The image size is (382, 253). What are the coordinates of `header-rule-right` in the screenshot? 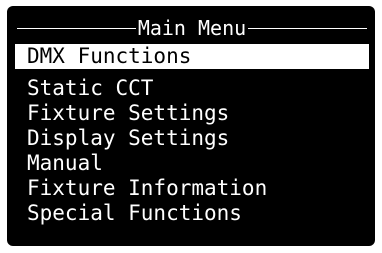 It's located at (307, 28).